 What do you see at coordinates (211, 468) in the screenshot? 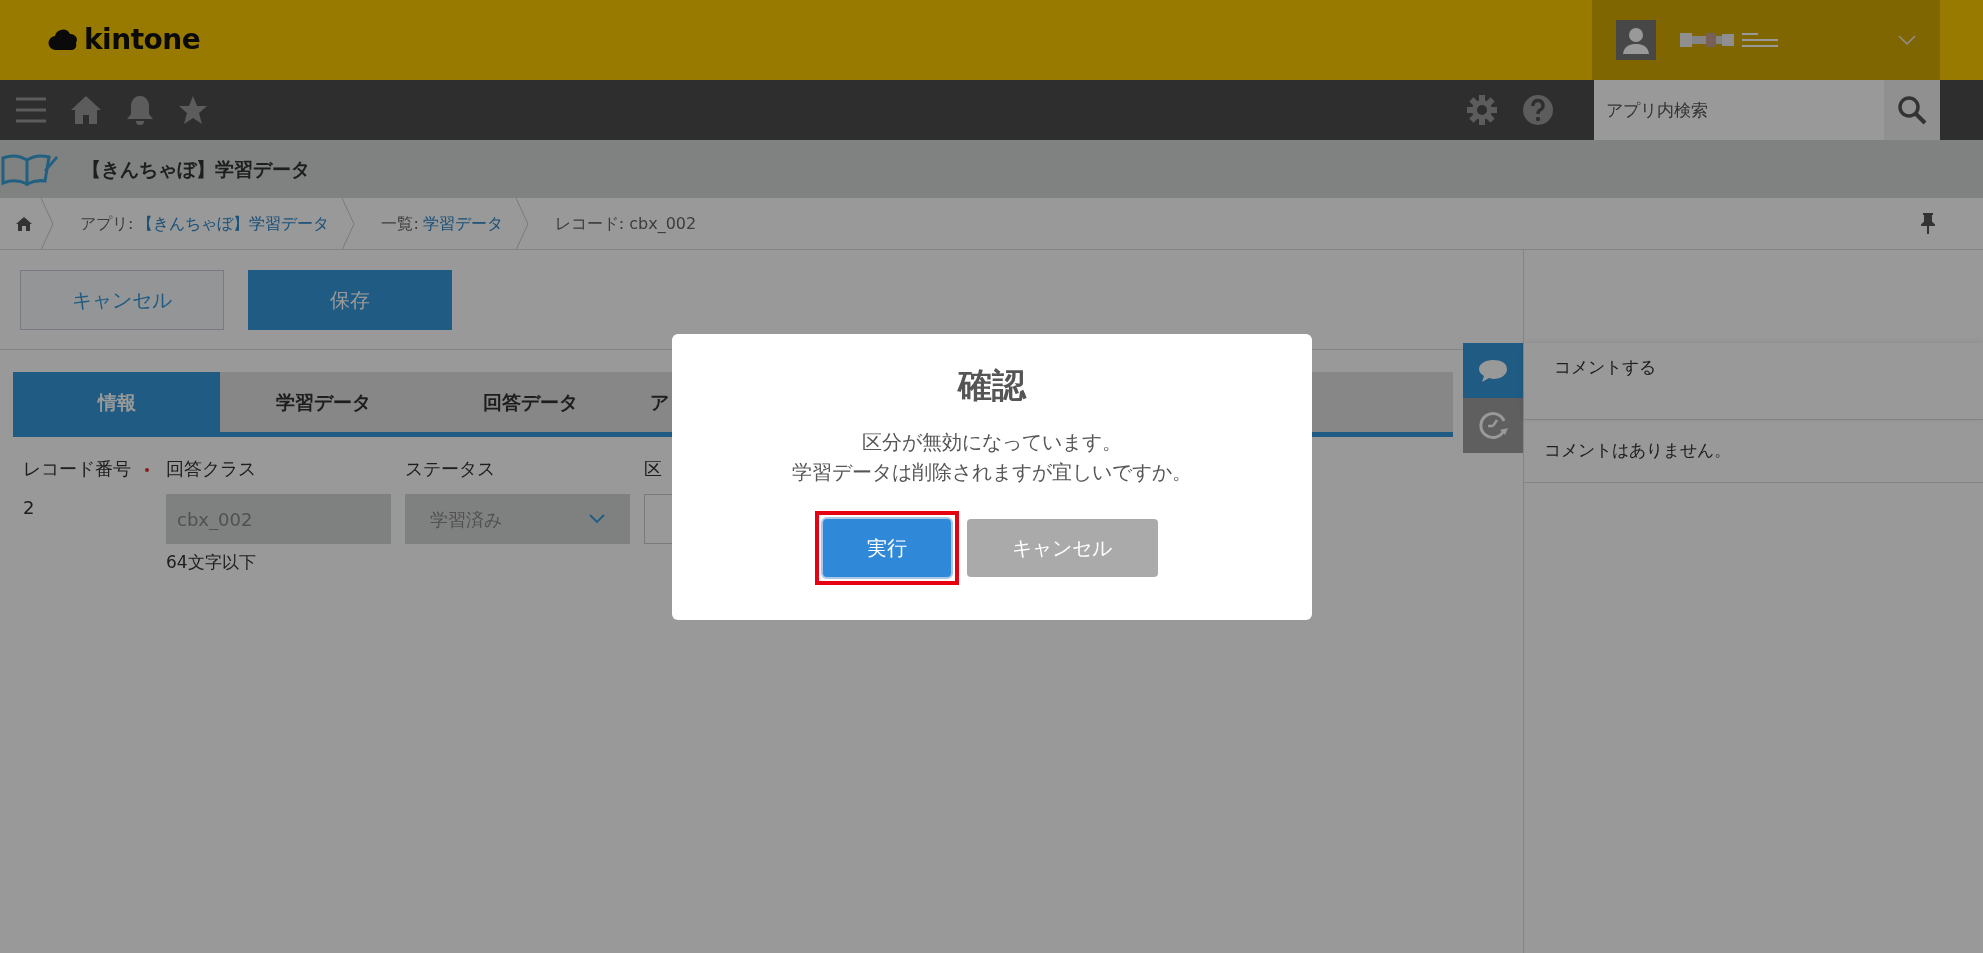
I see `field-label: 回答クラス` at bounding box center [211, 468].